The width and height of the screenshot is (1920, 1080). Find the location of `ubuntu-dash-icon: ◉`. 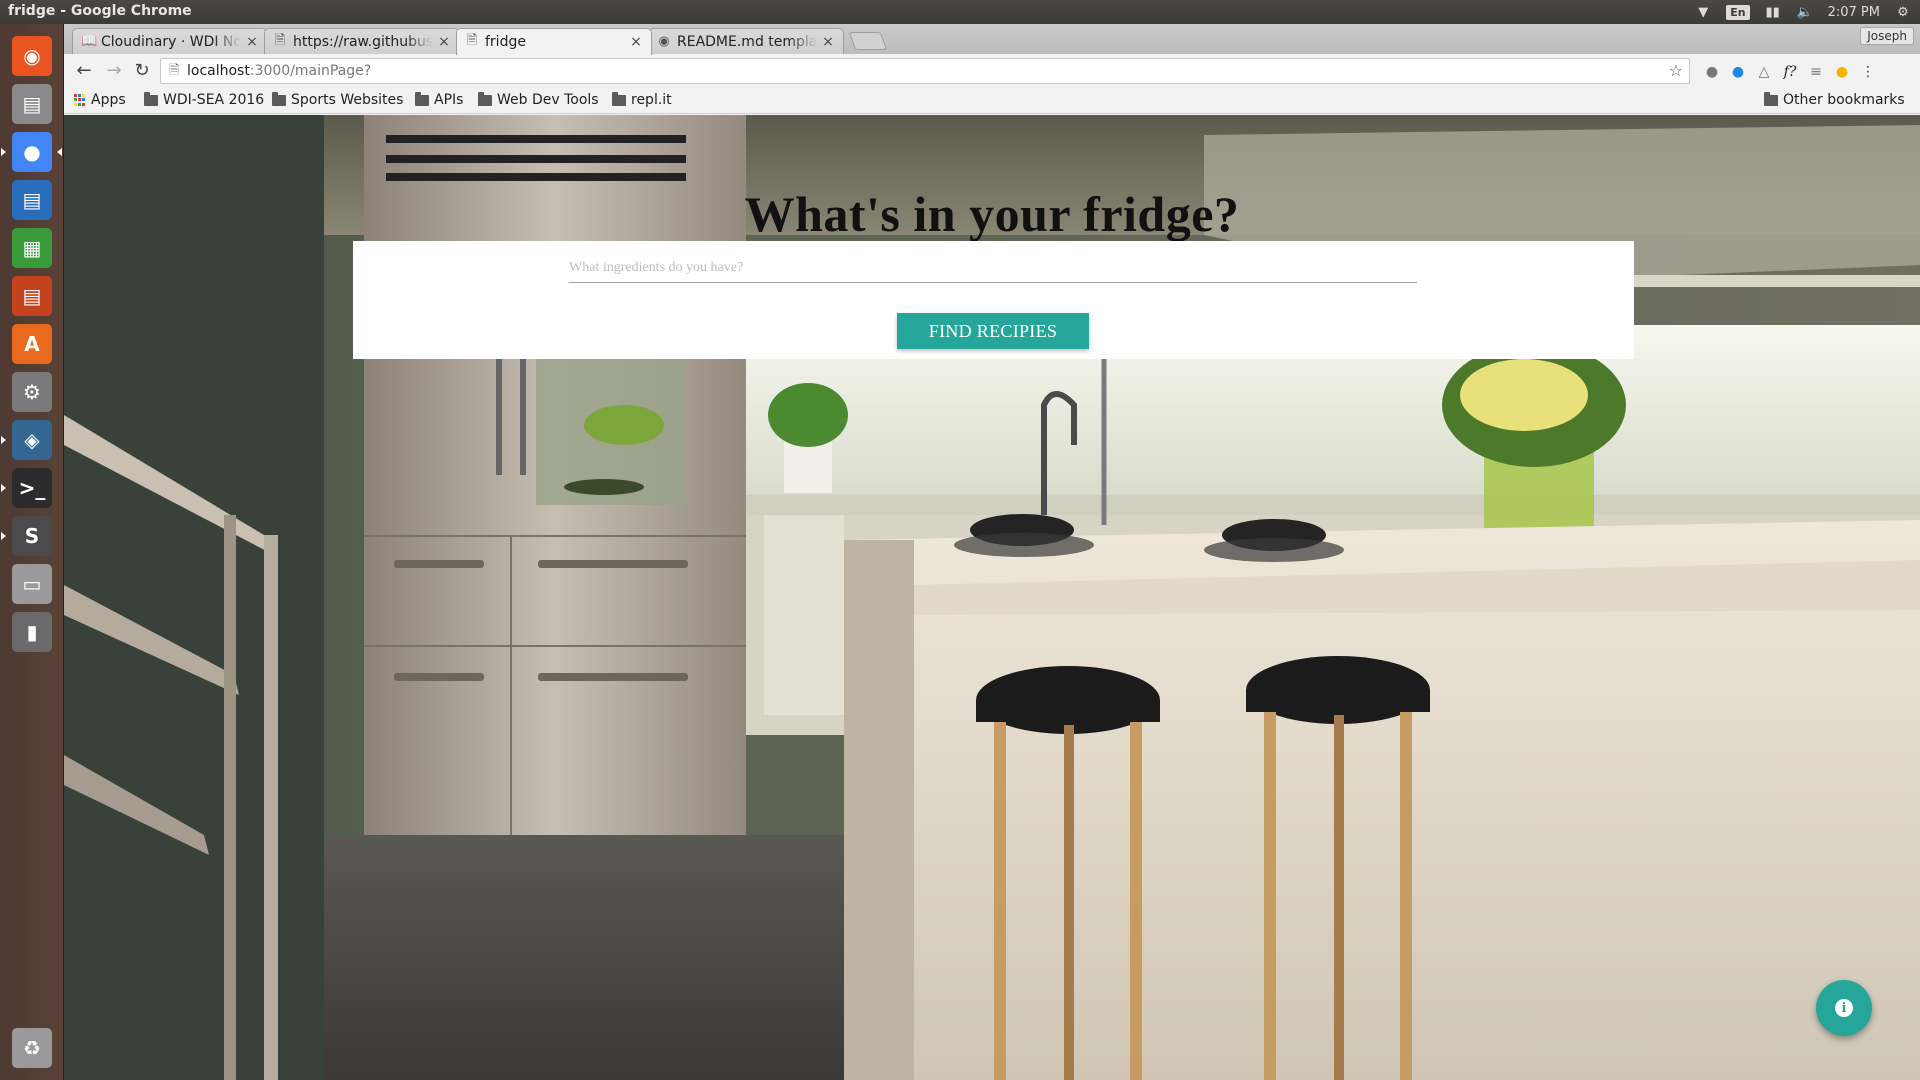

ubuntu-dash-icon: ◉ is located at coordinates (32, 56).